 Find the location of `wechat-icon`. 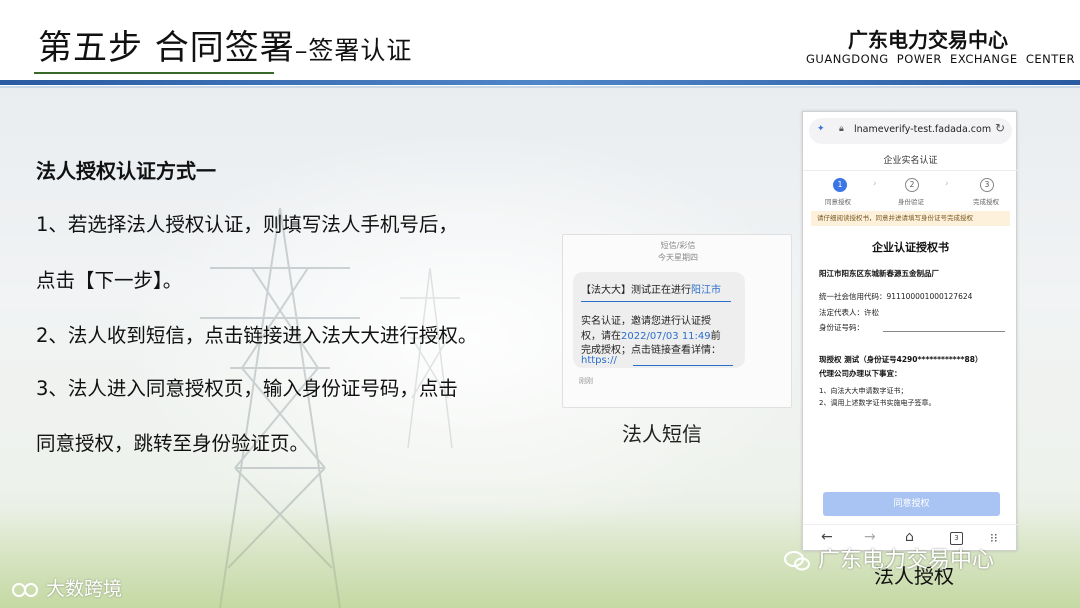

wechat-icon is located at coordinates (797, 561).